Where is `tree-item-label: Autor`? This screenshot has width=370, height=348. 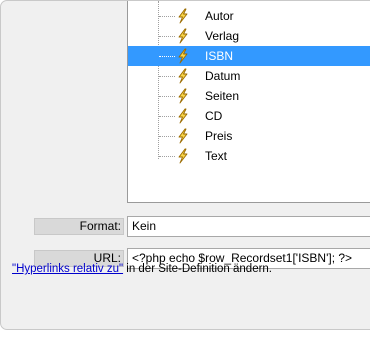
tree-item-label: Autor is located at coordinates (219, 16).